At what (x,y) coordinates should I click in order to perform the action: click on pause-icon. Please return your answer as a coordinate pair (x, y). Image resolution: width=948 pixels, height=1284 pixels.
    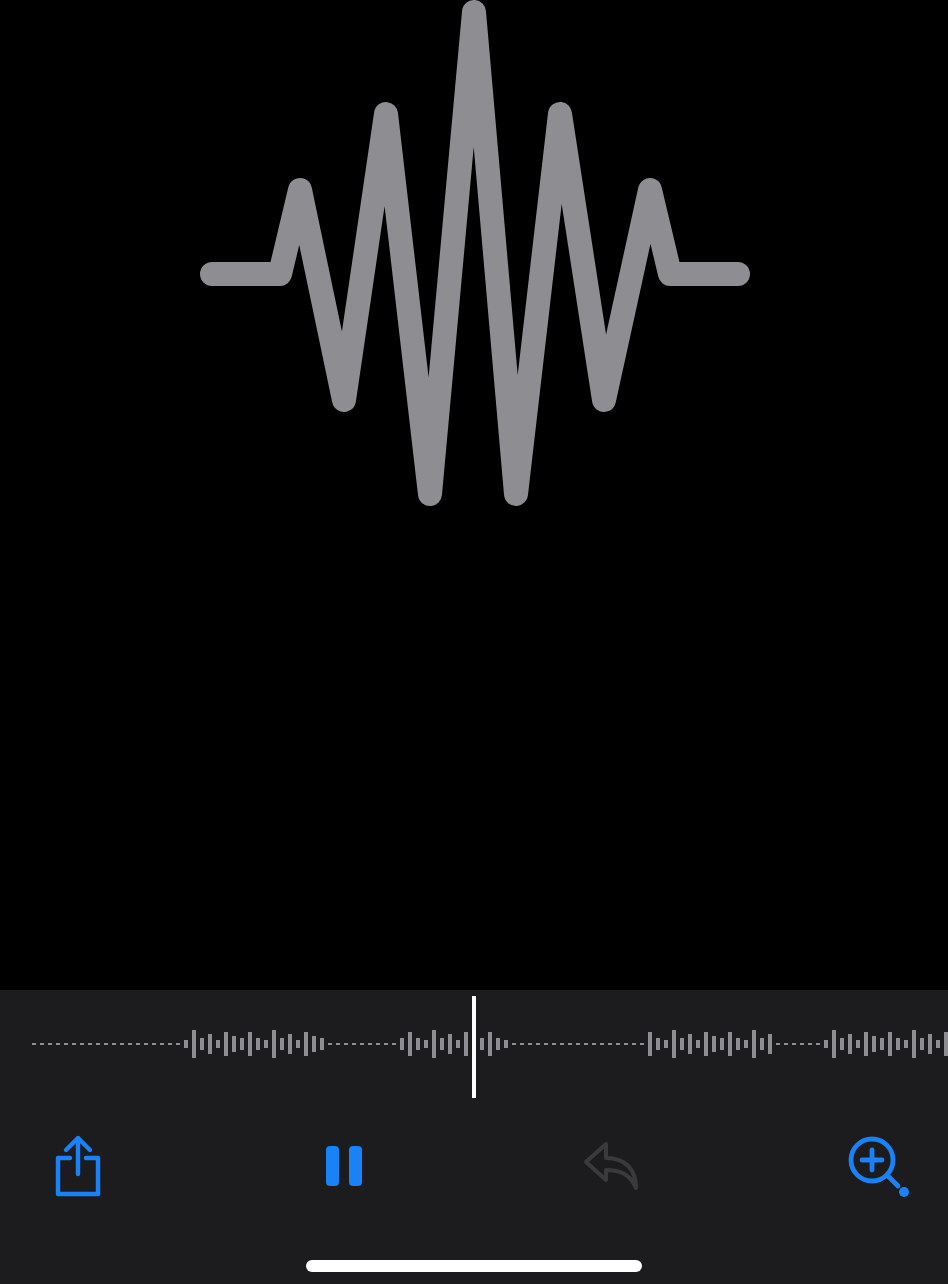
    Looking at the image, I should click on (344, 1166).